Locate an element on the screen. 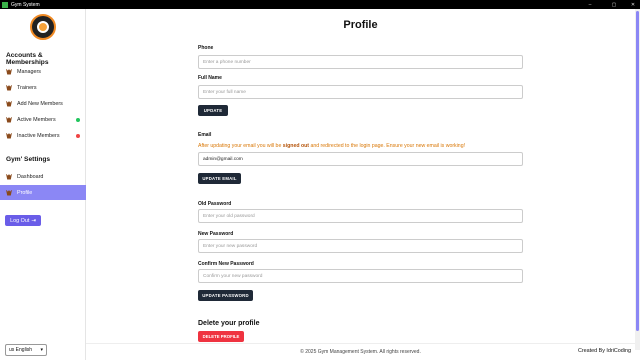 The height and width of the screenshot is (360, 640). confirm-password-label: Confirm New Password is located at coordinates (226, 264).